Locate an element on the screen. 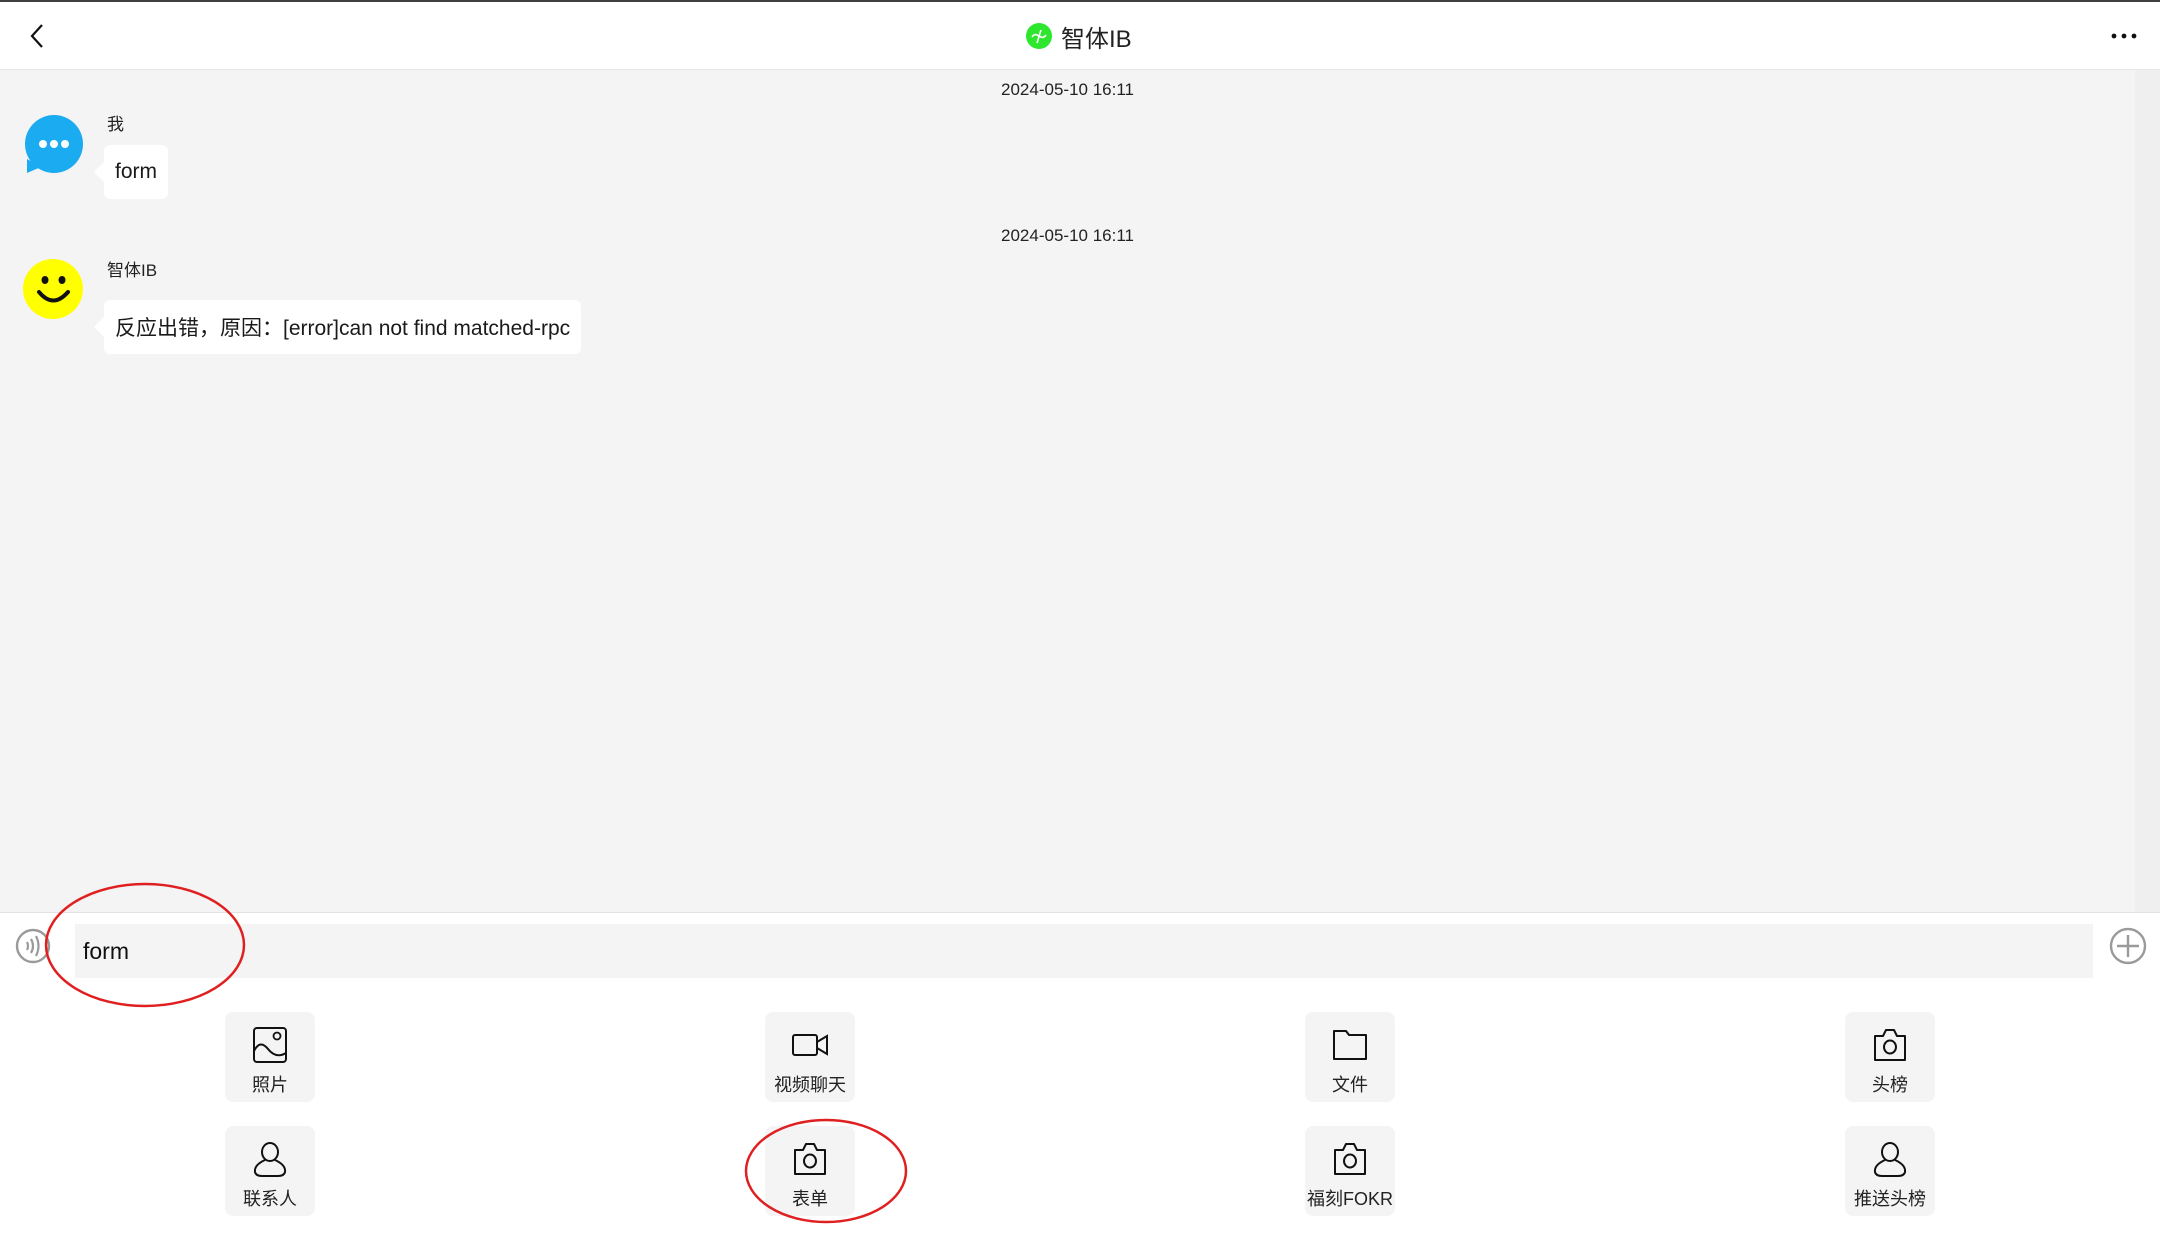  message-bubble: 反应出错，原因：[error]can not find matched-rpc is located at coordinates (337, 327).